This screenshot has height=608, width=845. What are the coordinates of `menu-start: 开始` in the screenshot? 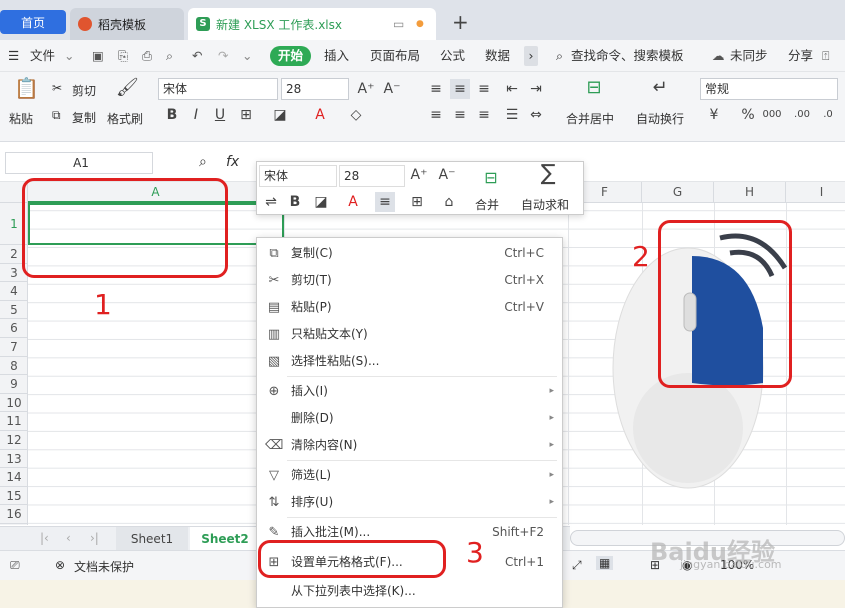 It's located at (291, 56).